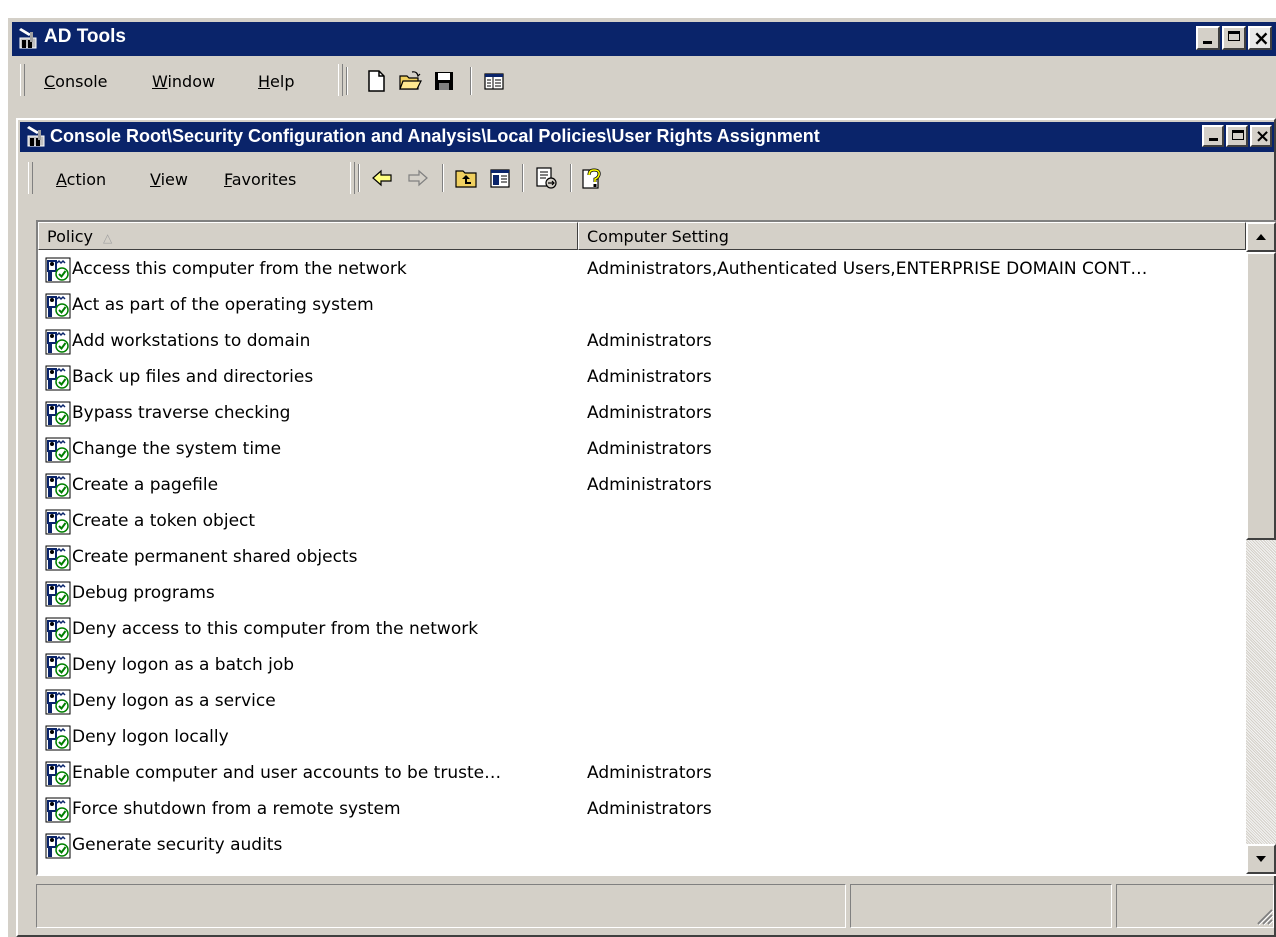 The width and height of the screenshot is (1276, 937). I want to click on table-row: Deny logon locally, so click(642, 738).